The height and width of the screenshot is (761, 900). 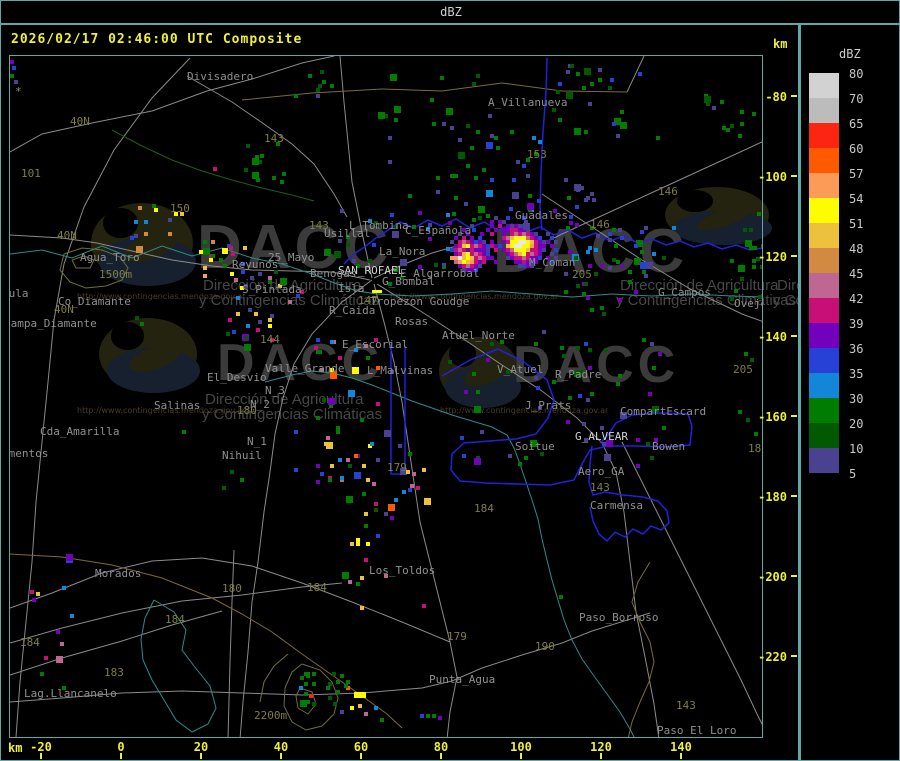 I want to click on legend-divider, so click(x=799, y=392).